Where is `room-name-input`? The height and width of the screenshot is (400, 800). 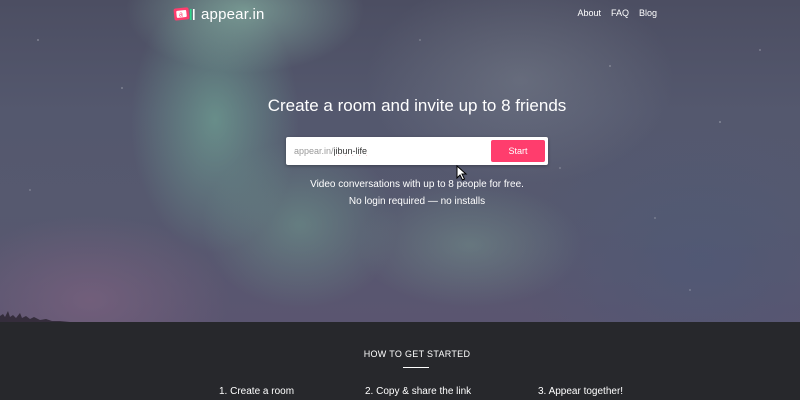 room-name-input is located at coordinates (393, 151).